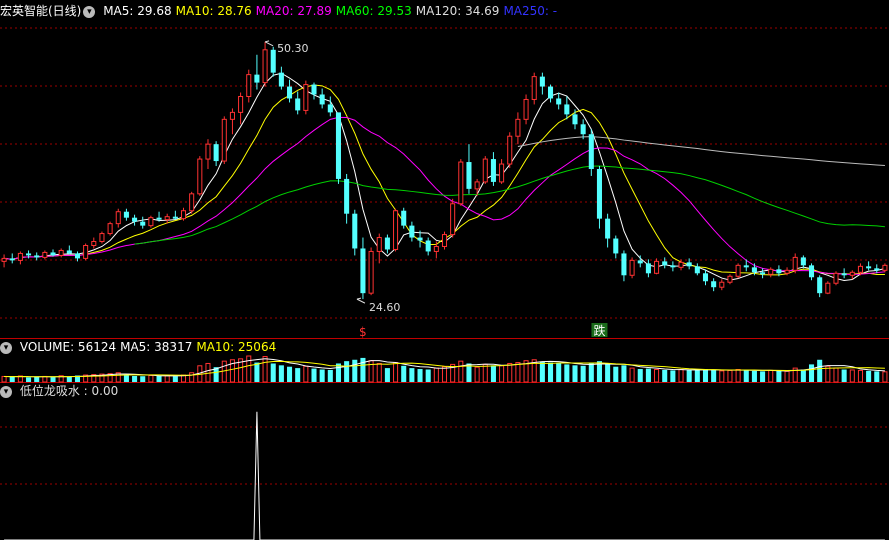  Describe the element at coordinates (41, 11) in the screenshot. I see `stock-title: 宏英智能(日线)` at that location.